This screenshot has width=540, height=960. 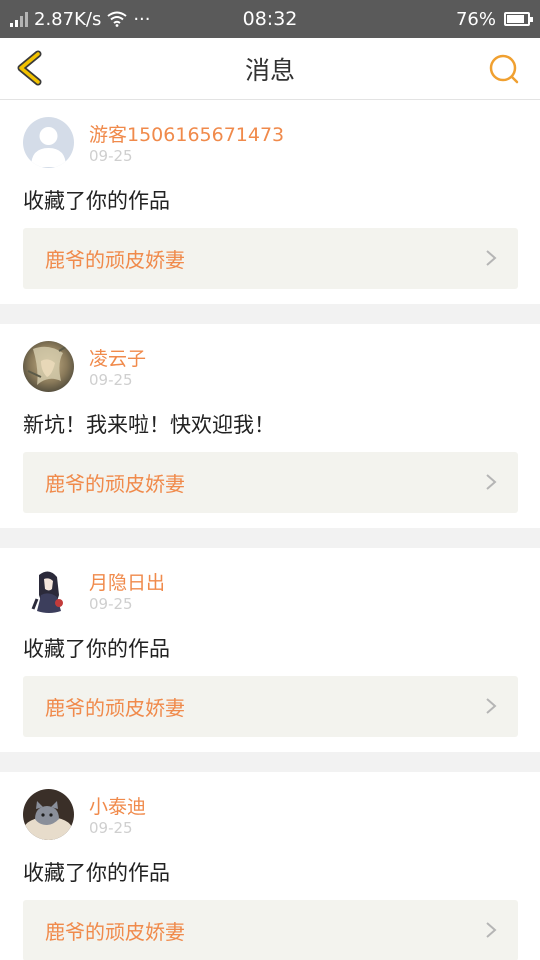 I want to click on username: 月隐日出, so click(x=127, y=581).